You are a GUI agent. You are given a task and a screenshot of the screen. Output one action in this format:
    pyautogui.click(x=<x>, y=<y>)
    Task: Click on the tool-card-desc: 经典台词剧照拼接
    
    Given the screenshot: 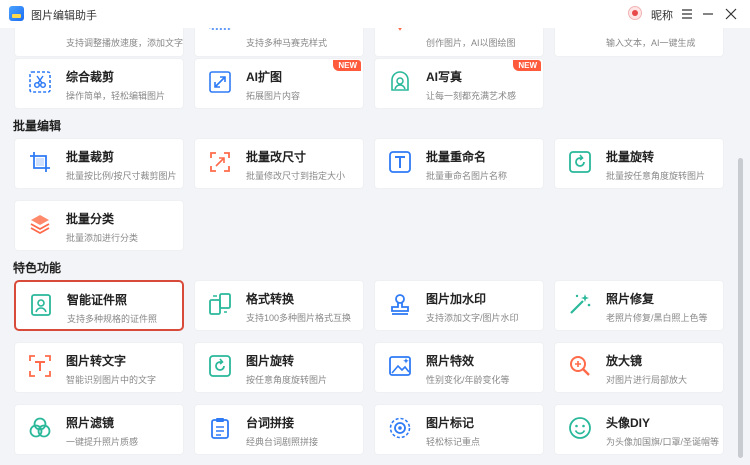 What is the action you would take?
    pyautogui.click(x=282, y=442)
    